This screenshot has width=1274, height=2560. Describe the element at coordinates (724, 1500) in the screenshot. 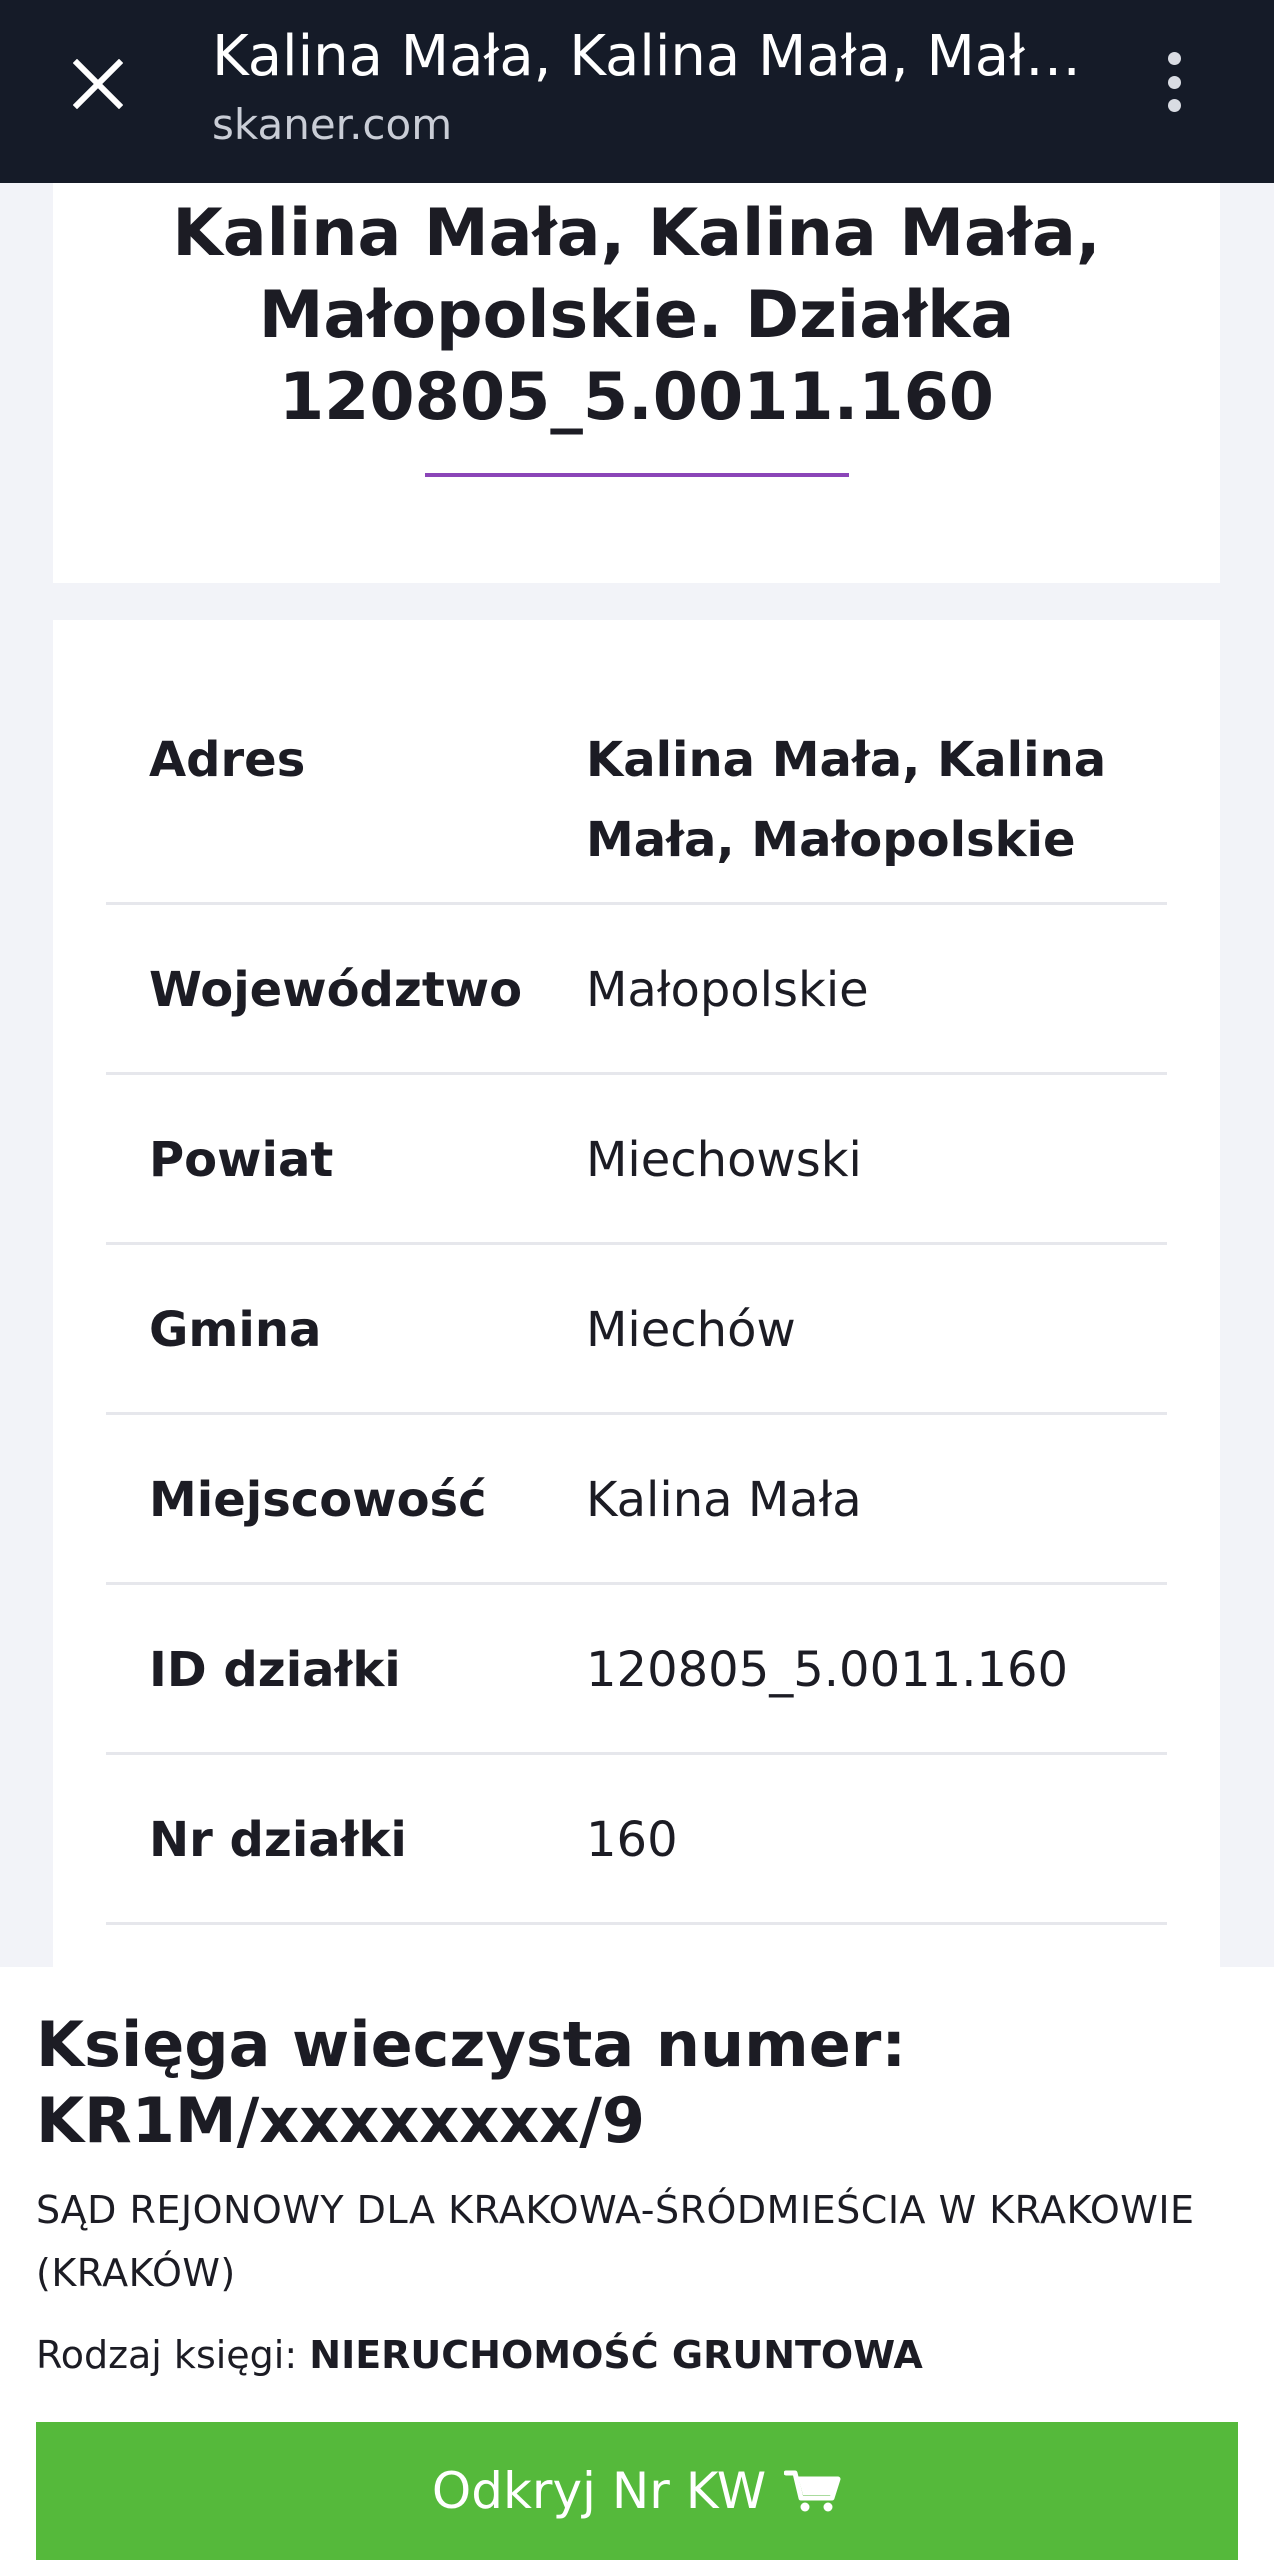

I see `detail-value: Kalina Mała` at that location.